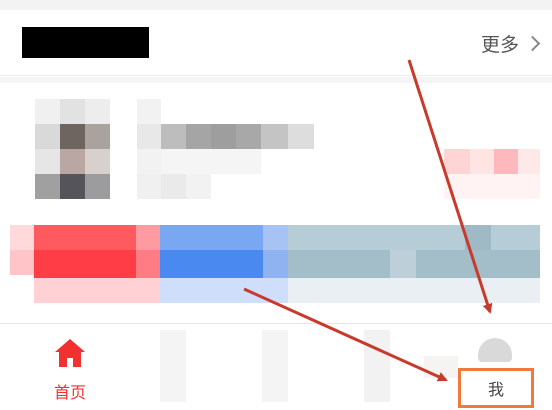  What do you see at coordinates (69, 392) in the screenshot?
I see `tab-home-label: 首页` at bounding box center [69, 392].